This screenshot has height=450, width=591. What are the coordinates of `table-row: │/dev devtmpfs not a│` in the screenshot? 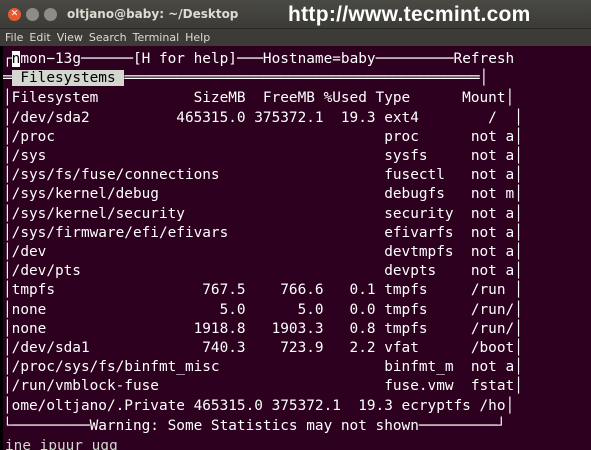 It's located at (263, 252).